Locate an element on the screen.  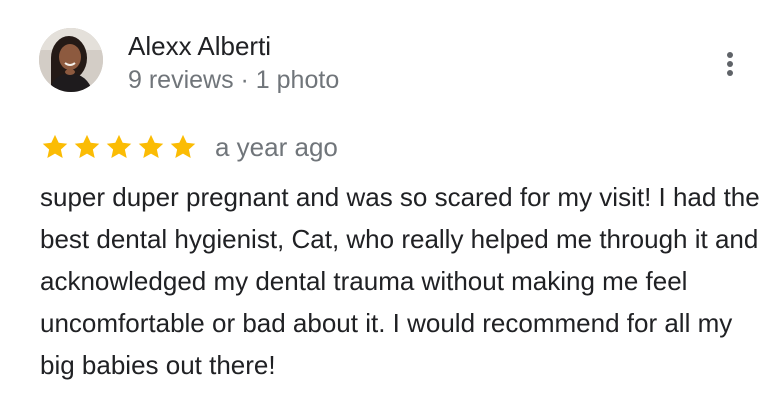
review-date: a year ago is located at coordinates (276, 147).